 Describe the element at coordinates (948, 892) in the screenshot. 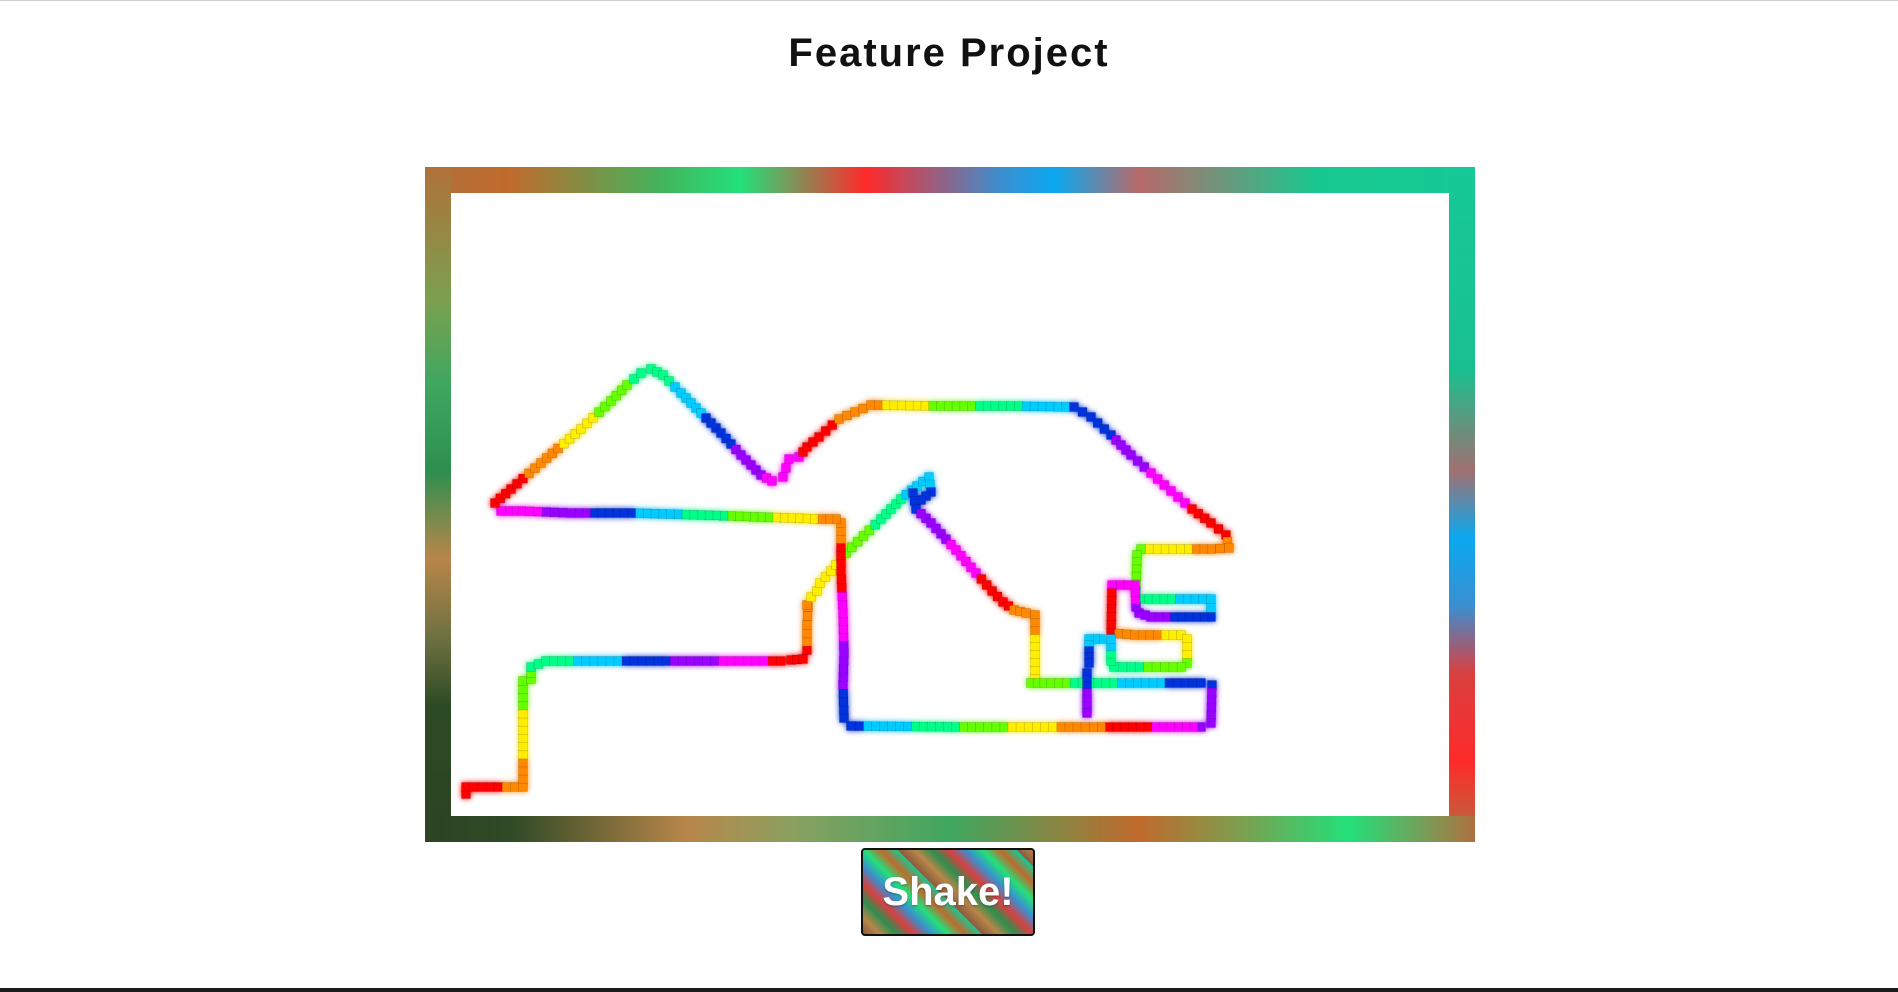

I see `shake-button: Shake!` at that location.